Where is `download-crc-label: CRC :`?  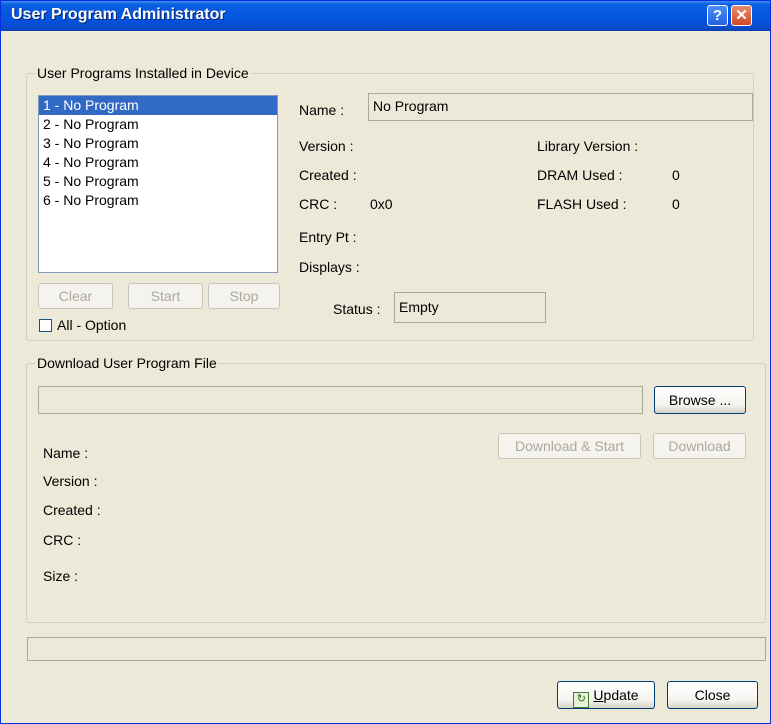 download-crc-label: CRC : is located at coordinates (62, 540).